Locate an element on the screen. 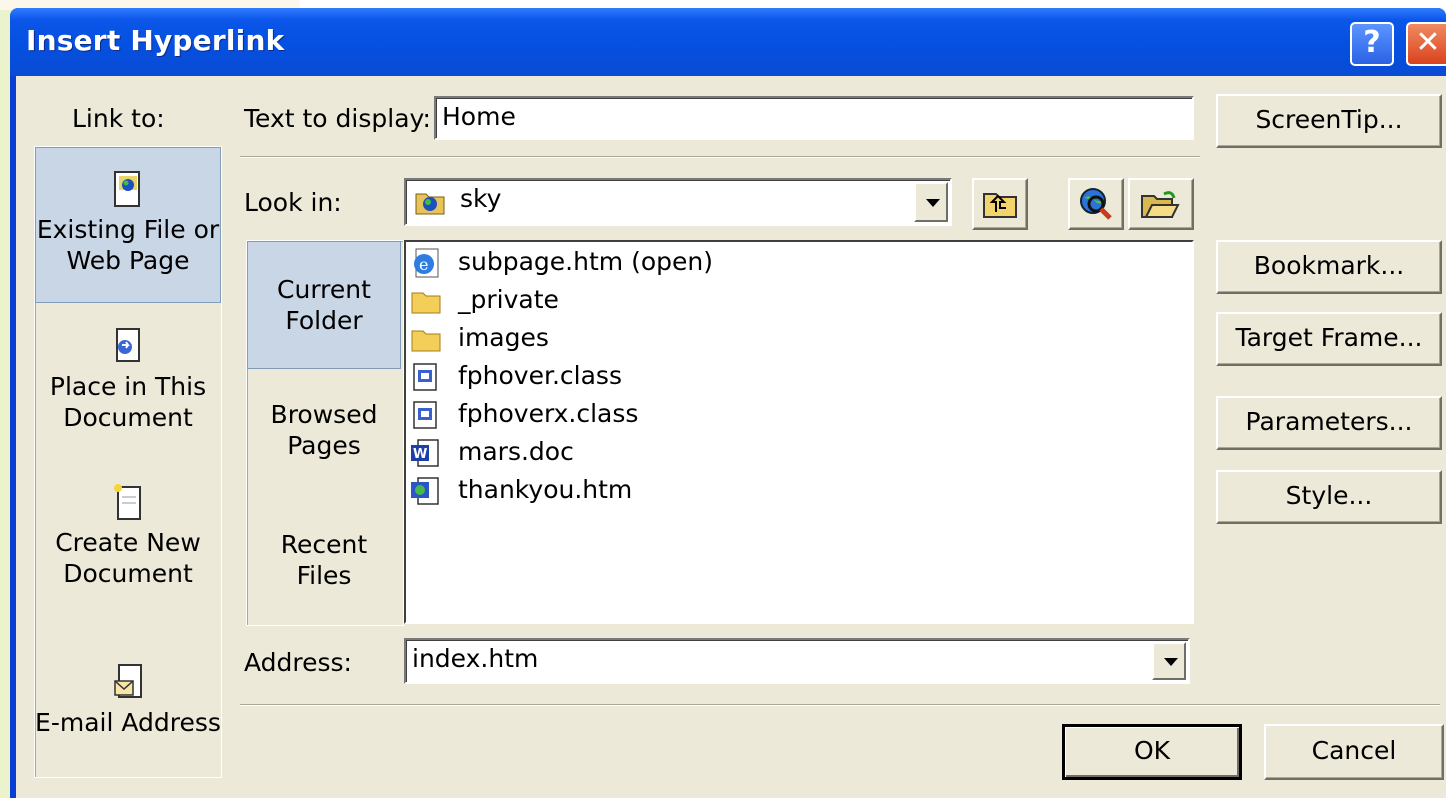  web-folder-icon is located at coordinates (430, 204).